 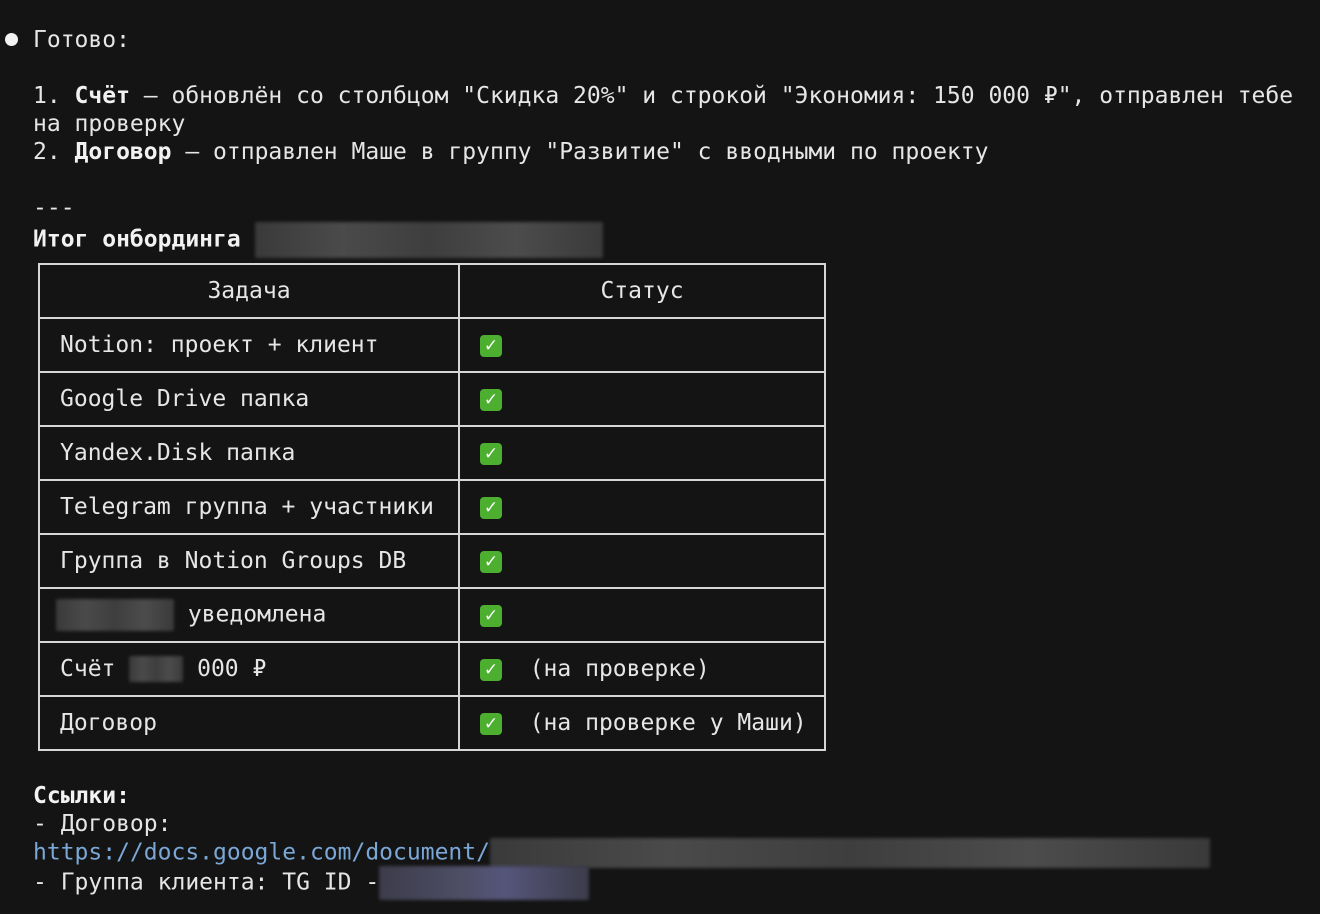 I want to click on status-bullet-icon, so click(x=11, y=39).